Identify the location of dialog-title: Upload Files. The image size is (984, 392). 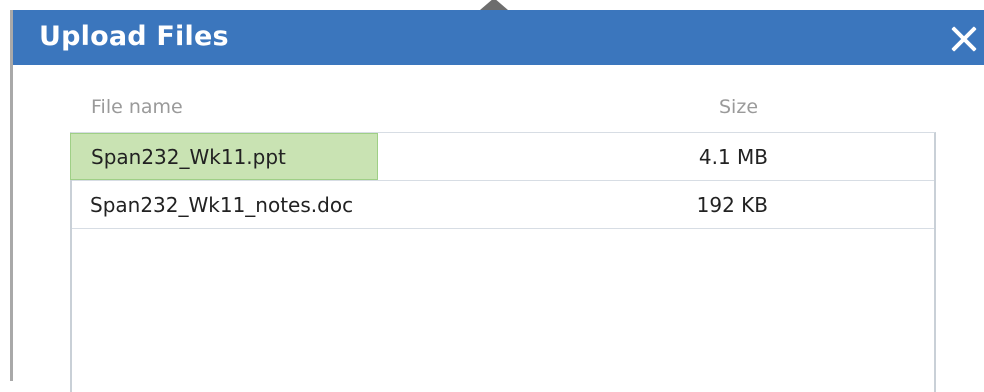
(134, 36).